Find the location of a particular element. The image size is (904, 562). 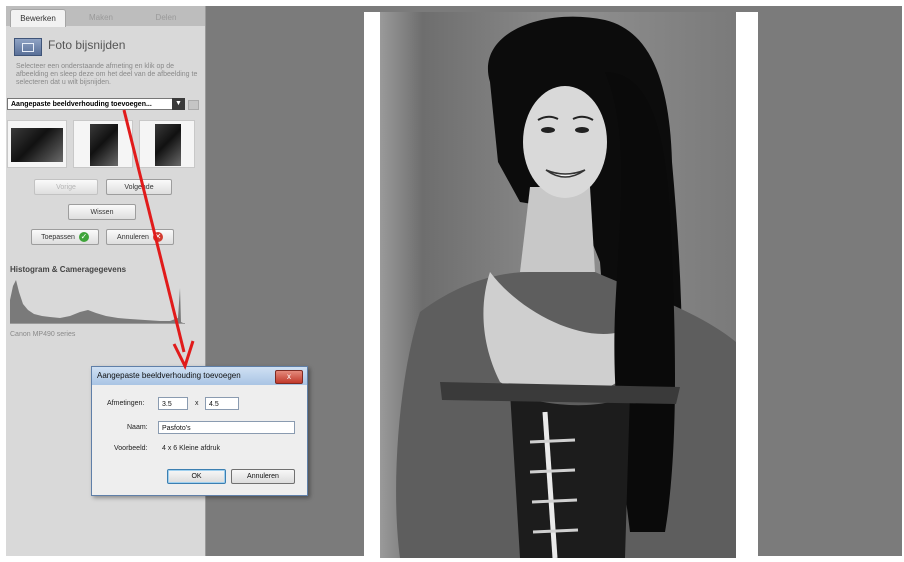

tab-share: Delen is located at coordinates (166, 17).